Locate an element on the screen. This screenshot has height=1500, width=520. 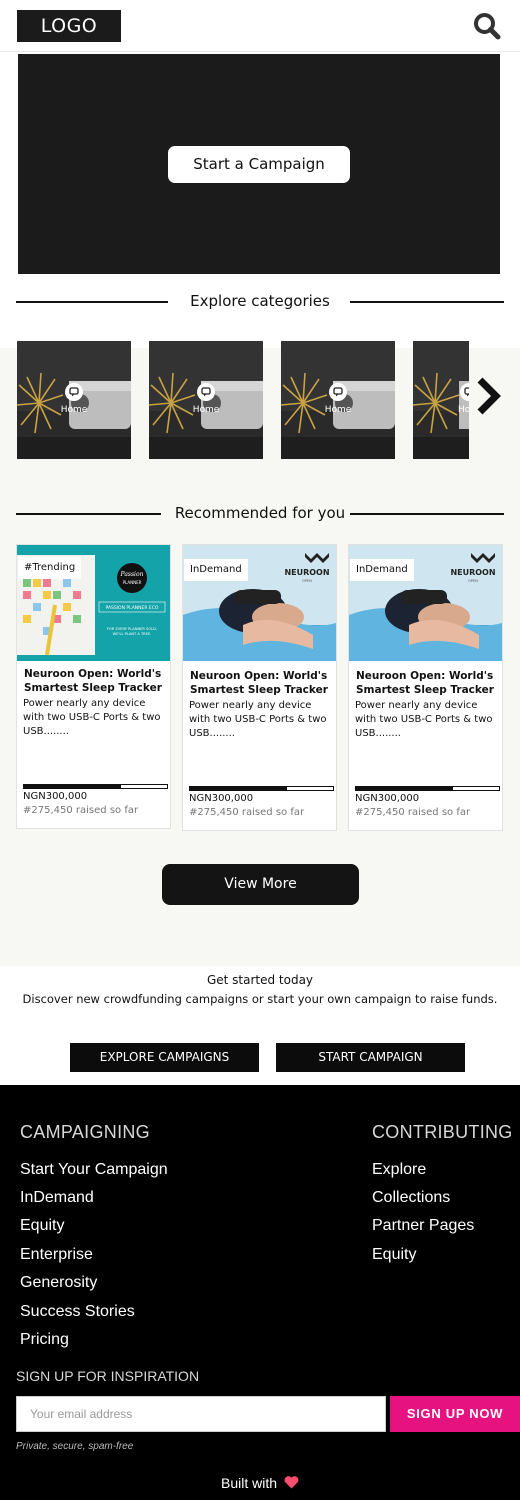
logo: LOGO is located at coordinates (69, 26).